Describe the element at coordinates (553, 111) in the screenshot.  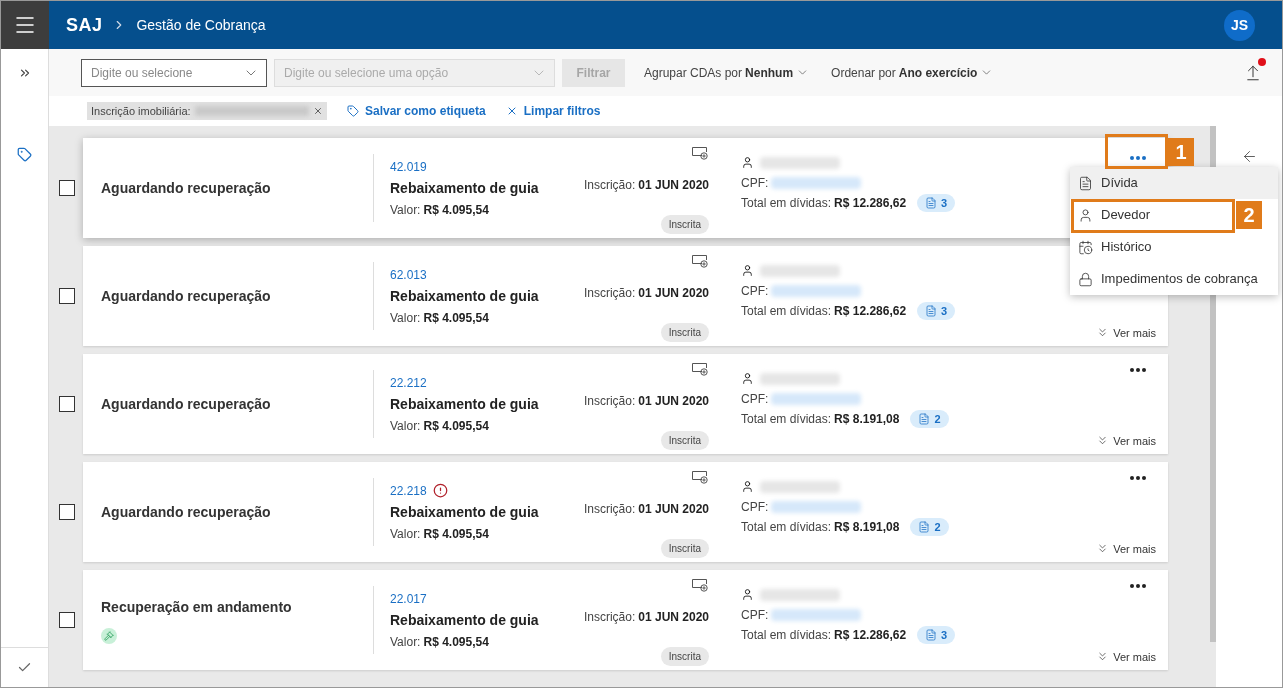
I see `clear-filters-link: Limpar filtros` at that location.